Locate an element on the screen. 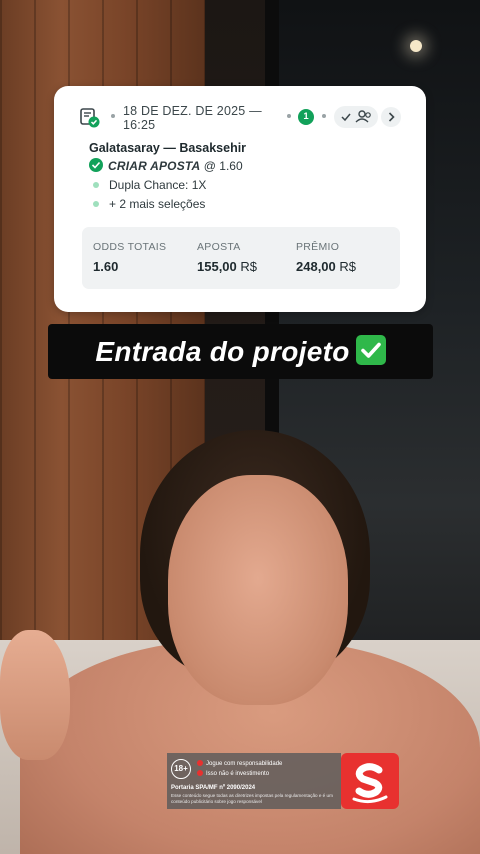  more-selections-text: + 2 mais seleções is located at coordinates (157, 204).